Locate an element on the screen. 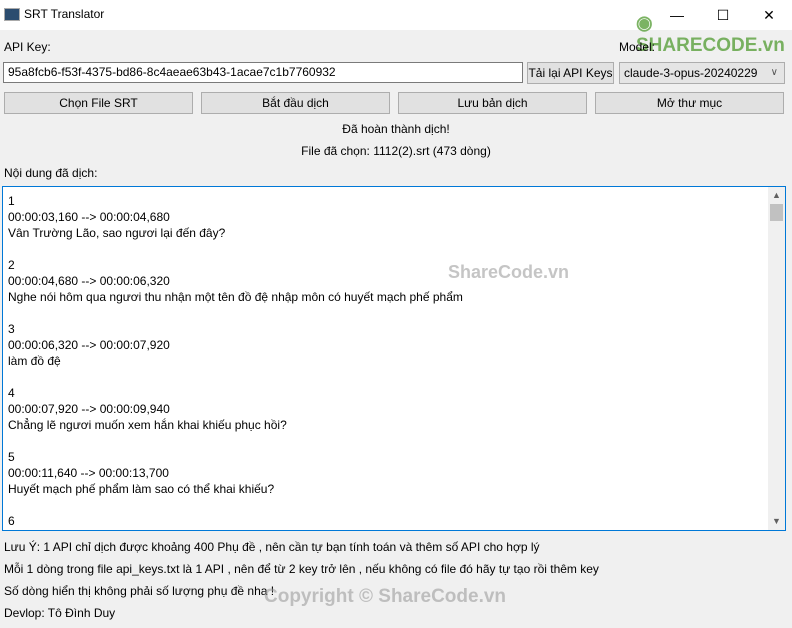 This screenshot has height=628, width=792. choose-srt-button: Chọn File SRT is located at coordinates (98, 103).